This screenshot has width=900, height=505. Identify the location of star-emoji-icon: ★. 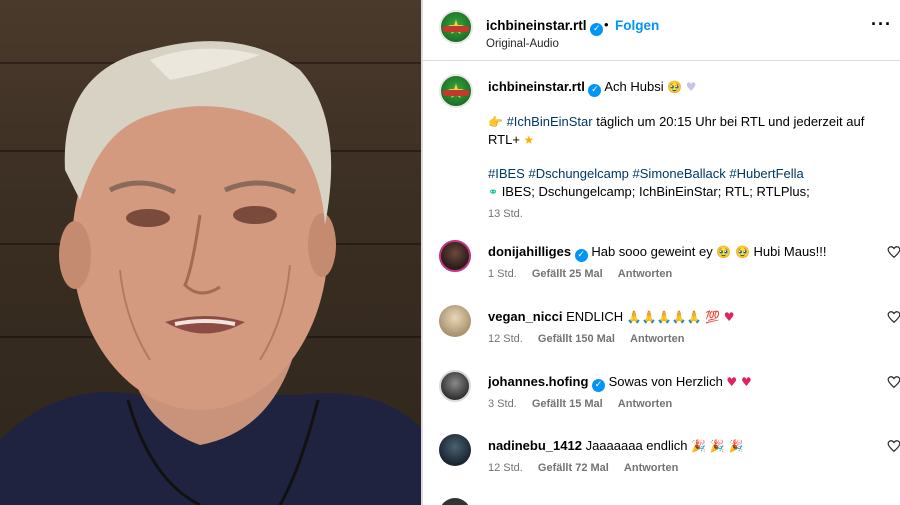
(529, 140).